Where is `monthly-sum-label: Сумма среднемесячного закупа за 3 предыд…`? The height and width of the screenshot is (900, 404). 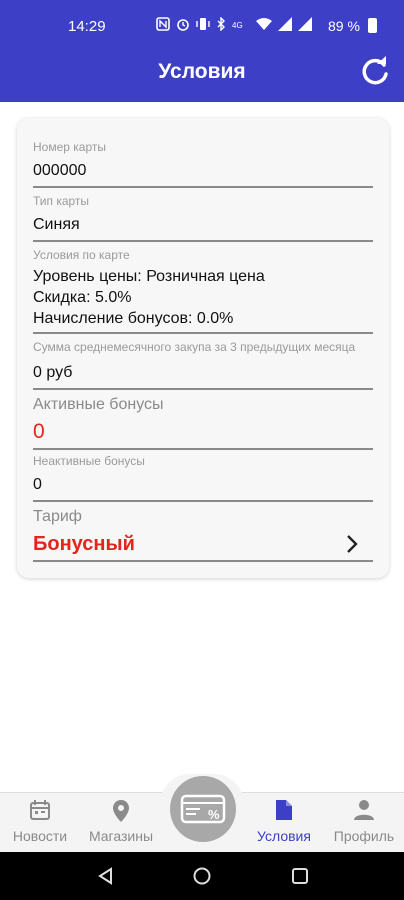
monthly-sum-label: Сумма среднемесячного закупа за 3 предыд… is located at coordinates (194, 347).